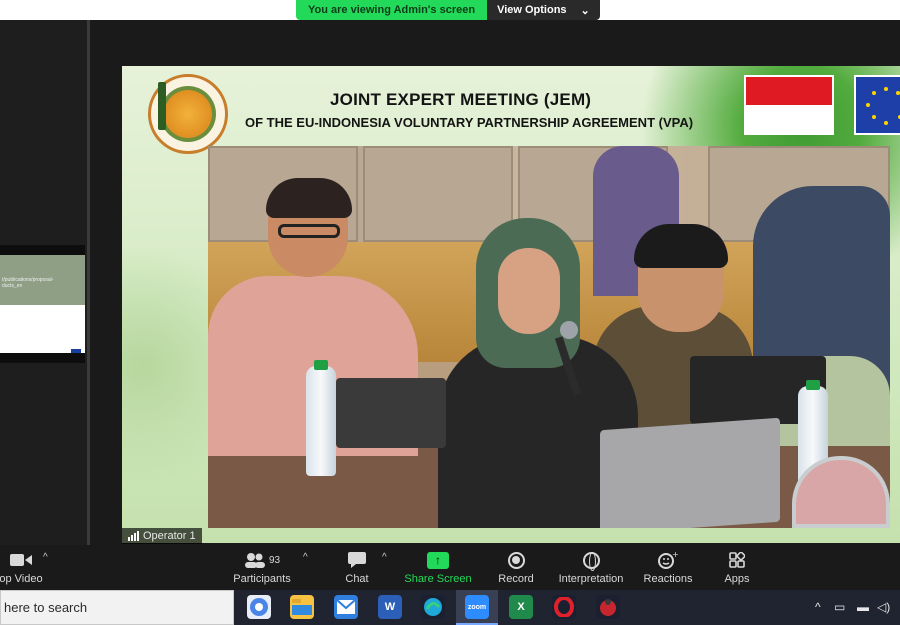 The image size is (900, 625). Describe the element at coordinates (564, 607) in the screenshot. I see `opera-icon` at that location.